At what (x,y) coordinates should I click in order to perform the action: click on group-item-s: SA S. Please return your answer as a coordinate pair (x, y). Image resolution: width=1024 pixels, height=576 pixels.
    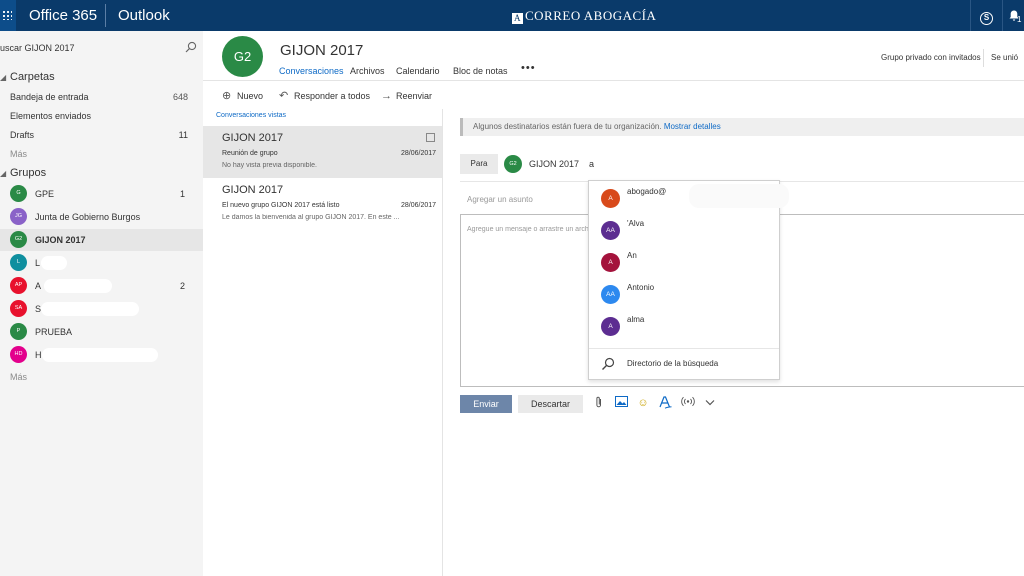
    Looking at the image, I should click on (101, 309).